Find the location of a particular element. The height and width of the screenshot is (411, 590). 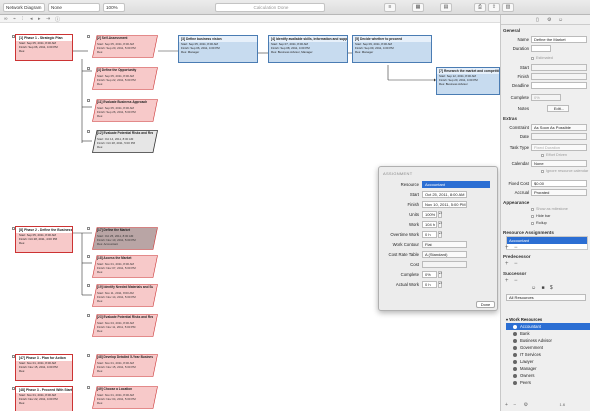

contour-select: Flat is located at coordinates (444, 244).